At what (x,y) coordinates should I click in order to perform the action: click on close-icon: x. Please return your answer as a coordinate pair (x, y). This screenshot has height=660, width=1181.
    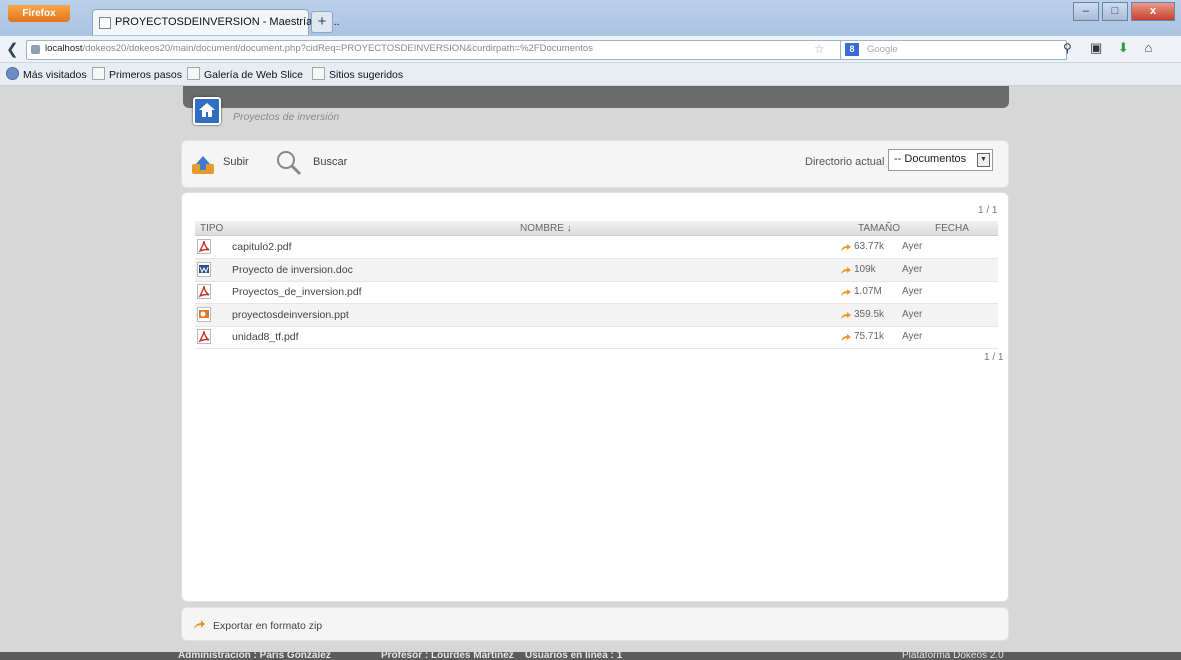
    Looking at the image, I should click on (1153, 11).